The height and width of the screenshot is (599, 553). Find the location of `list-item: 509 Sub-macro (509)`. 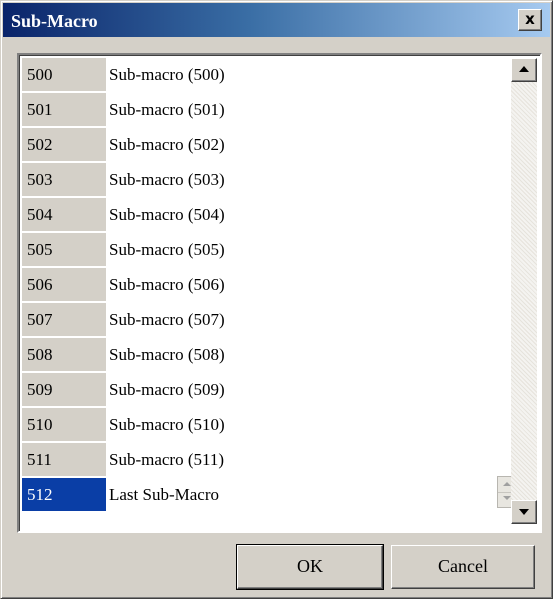

list-item: 509 Sub-macro (509) is located at coordinates (264, 390).